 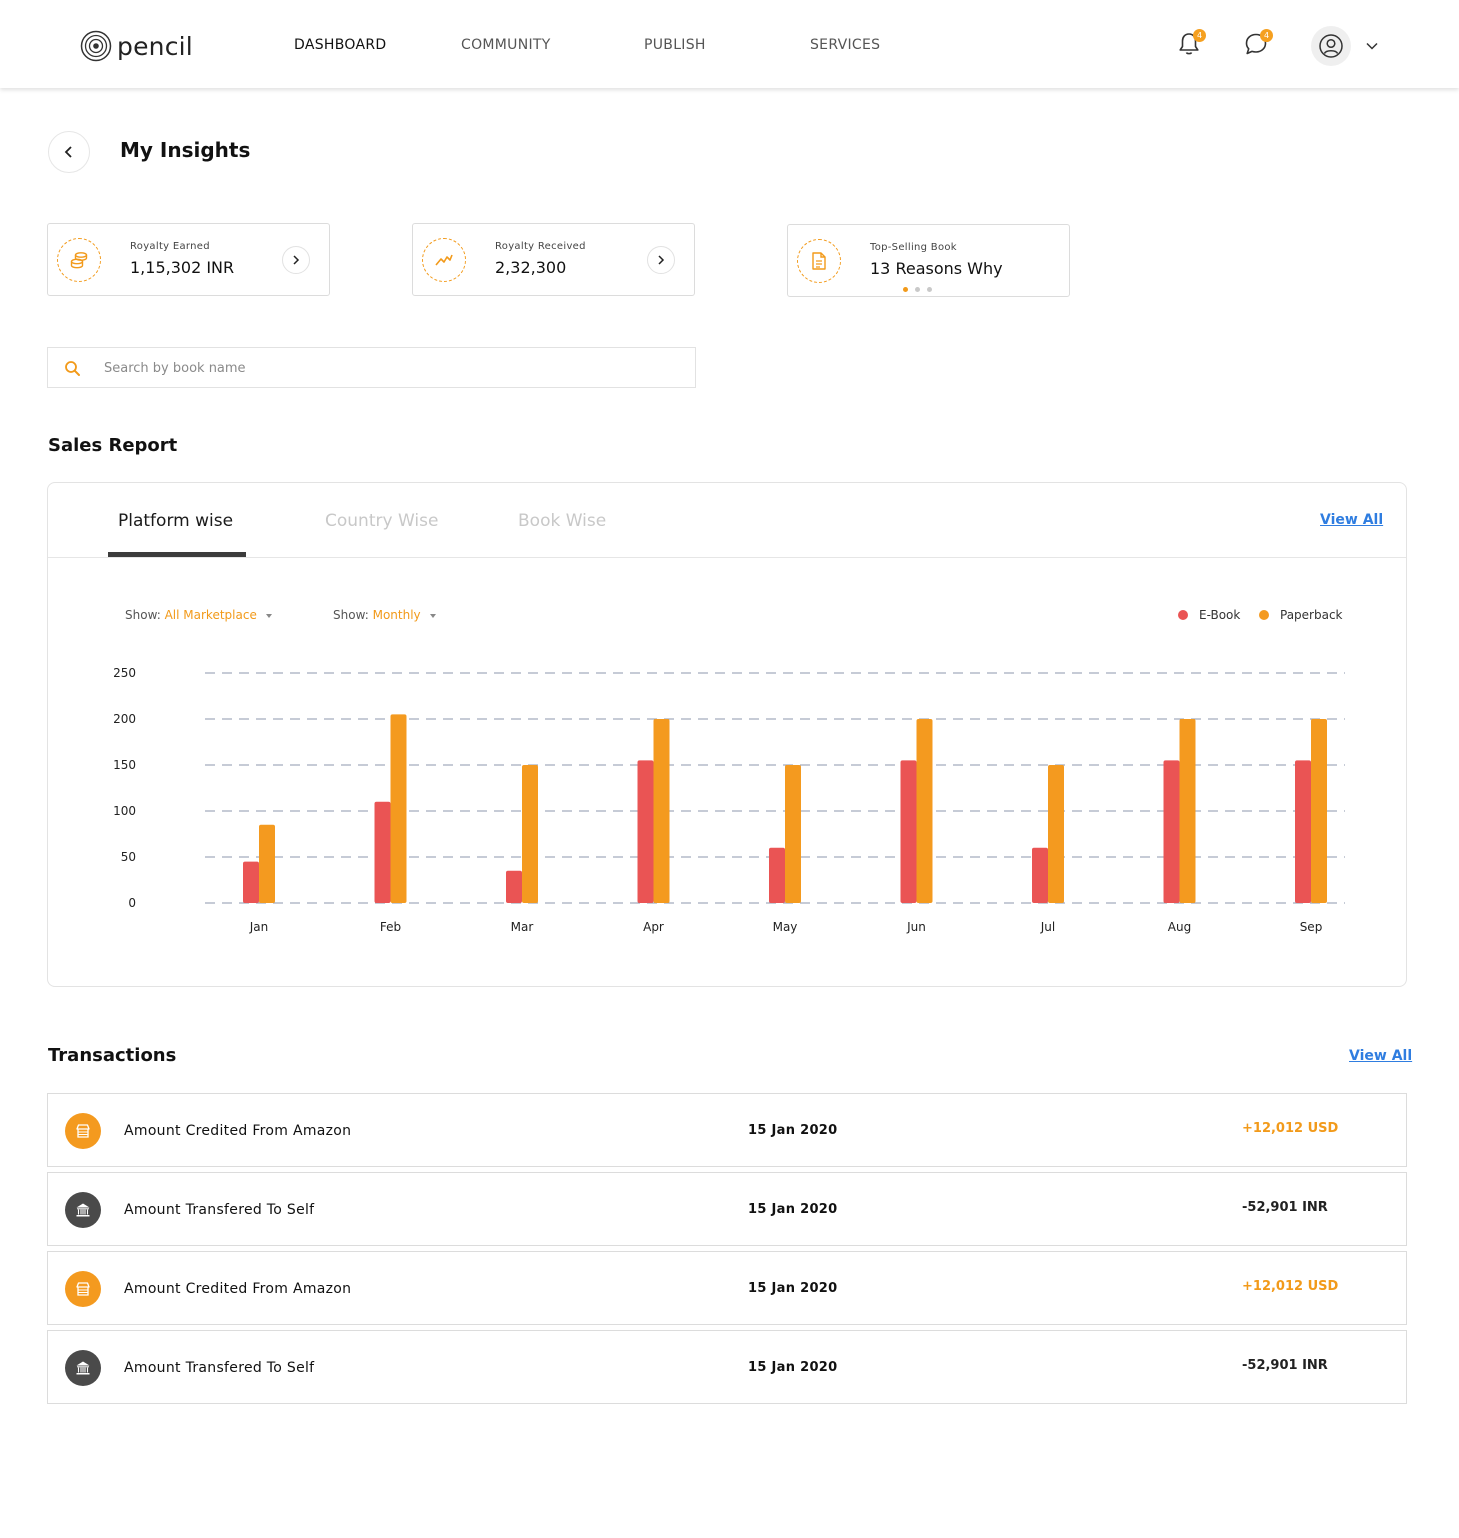 I want to click on bar-e-book-may, so click(x=777, y=875).